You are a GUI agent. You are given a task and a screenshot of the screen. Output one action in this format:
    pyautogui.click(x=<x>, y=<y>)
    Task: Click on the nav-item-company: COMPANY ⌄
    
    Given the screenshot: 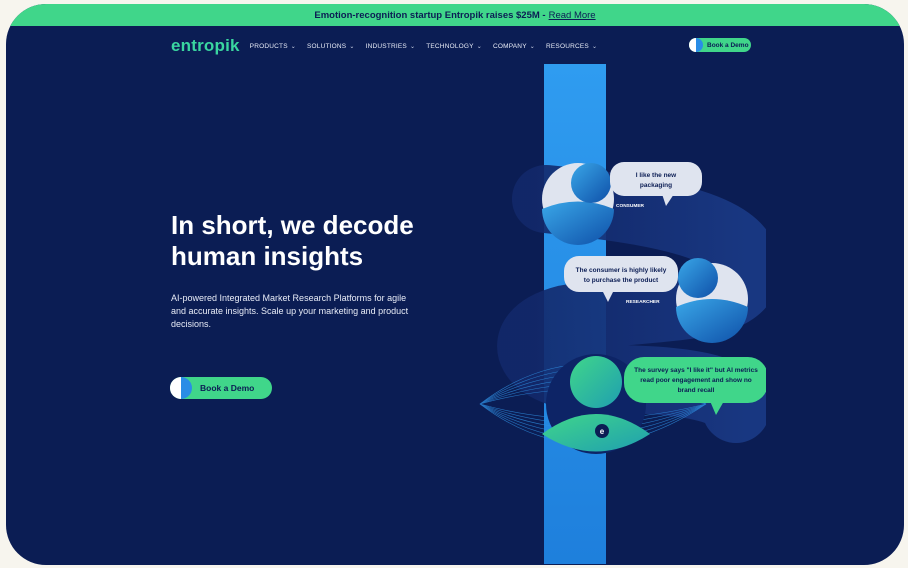 What is the action you would take?
    pyautogui.click(x=514, y=46)
    